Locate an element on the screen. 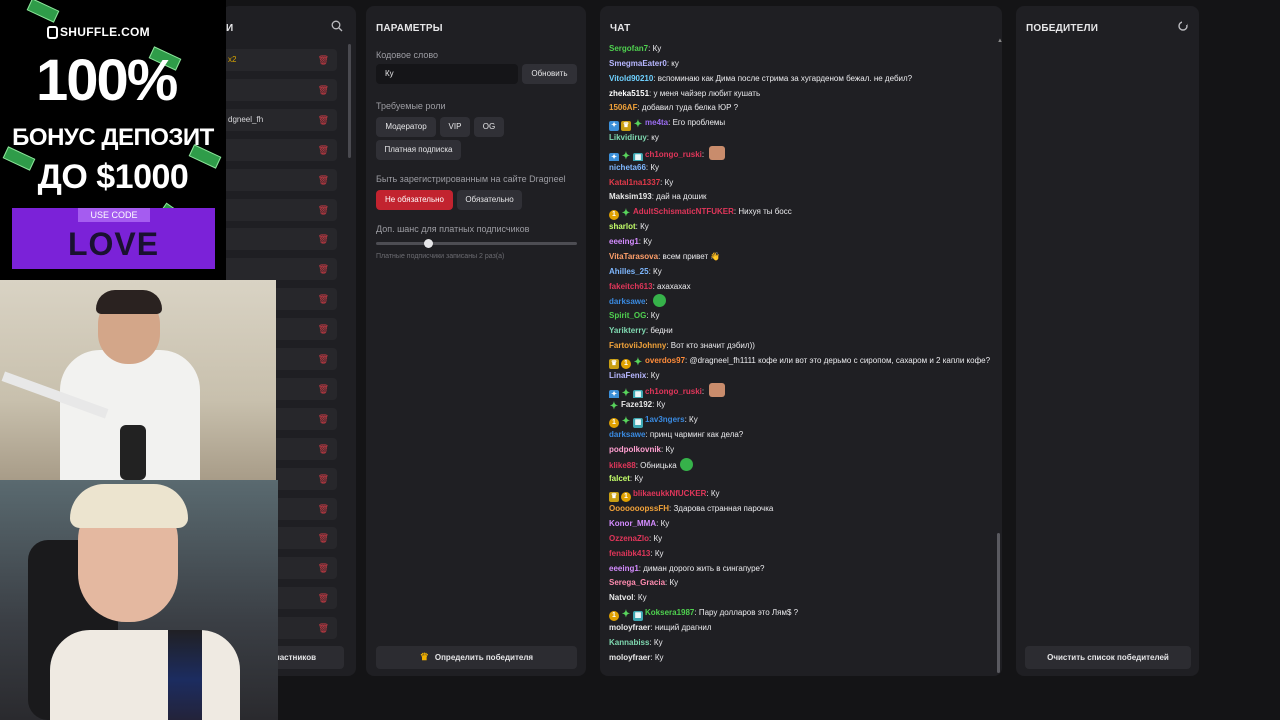  role-paid-sub-button: Платная подписка is located at coordinates (418, 150).